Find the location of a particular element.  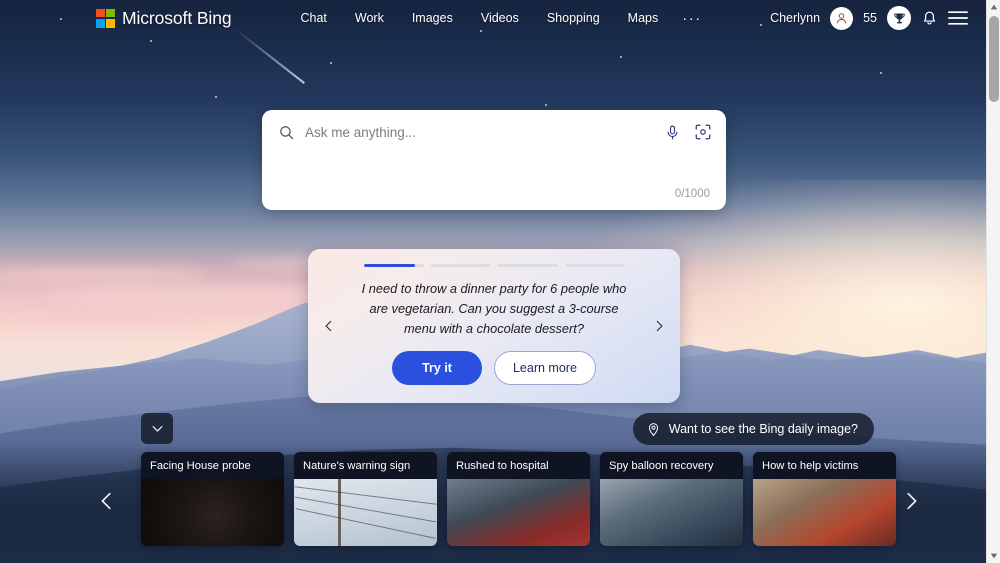

news-card-title: Rushed to hospital is located at coordinates (518, 465).